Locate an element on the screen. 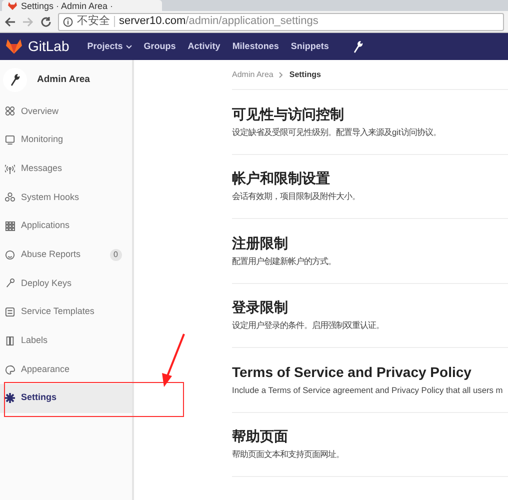 This screenshot has height=500, width=508. section-description: Include a Terms of Service agreement and Privacy Policy that all users m is located at coordinates (368, 390).